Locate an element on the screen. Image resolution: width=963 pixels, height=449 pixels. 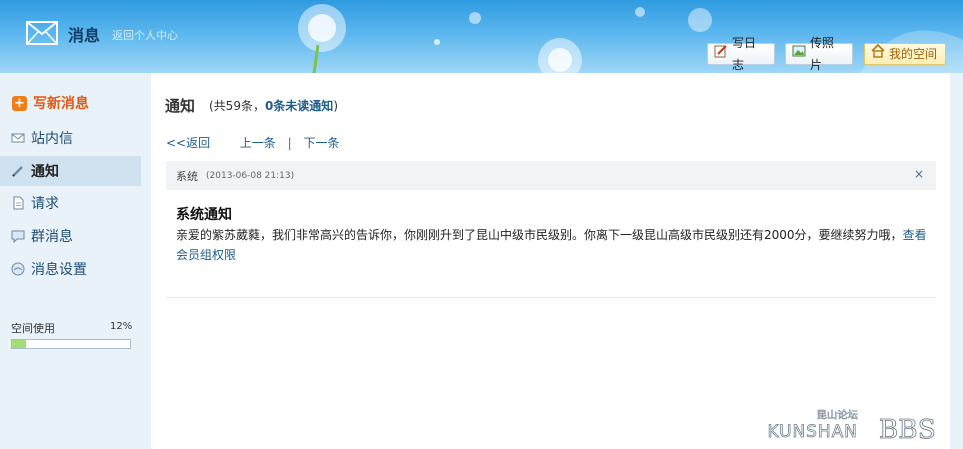
previous-link: 上一条 is located at coordinates (258, 143).